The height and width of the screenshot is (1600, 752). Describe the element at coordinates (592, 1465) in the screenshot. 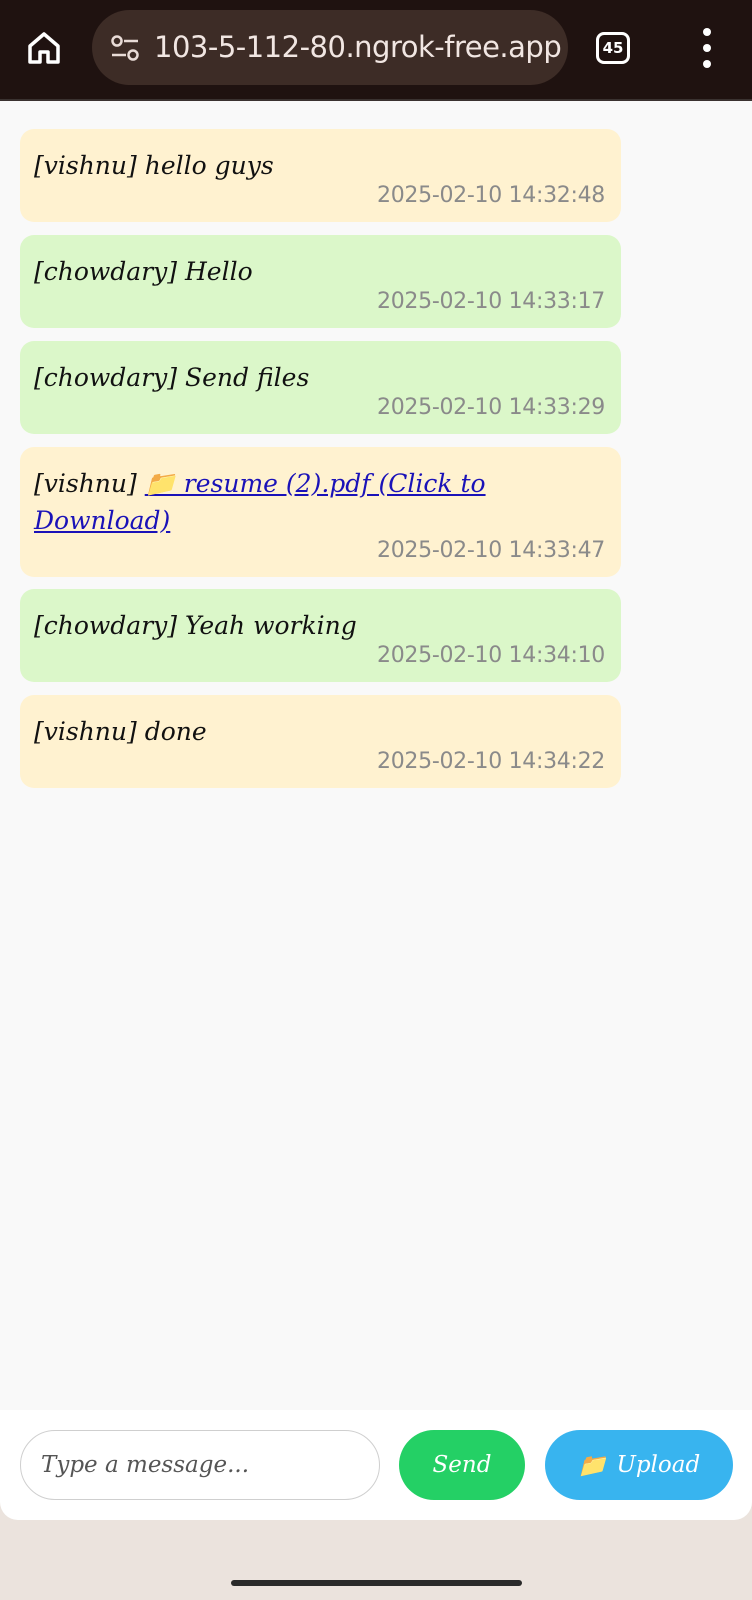

I see `folder-icon: 📁` at that location.